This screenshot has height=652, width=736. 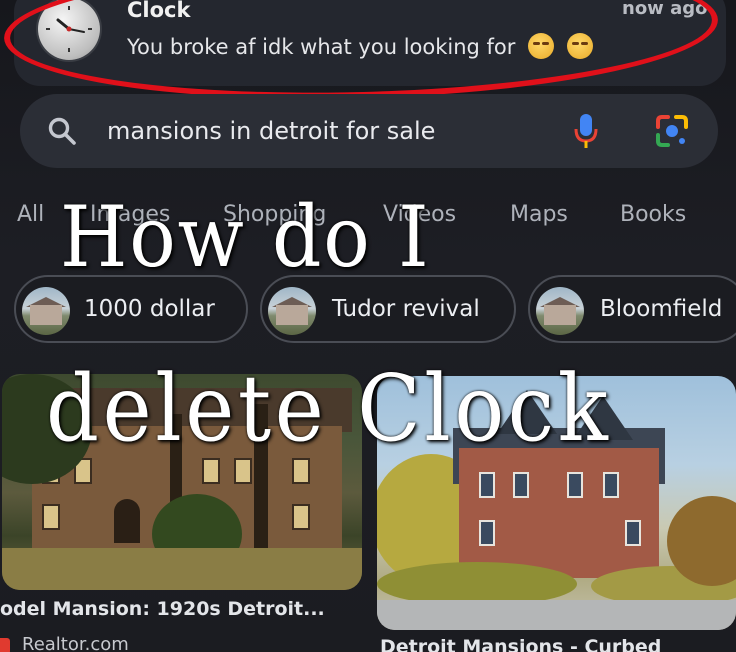 I want to click on tab-books: Books, so click(x=653, y=214).